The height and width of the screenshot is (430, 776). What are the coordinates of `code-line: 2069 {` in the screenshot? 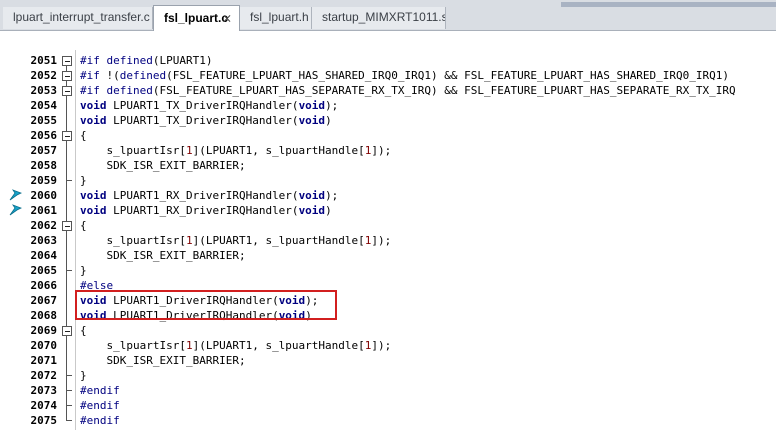 It's located at (388, 330).